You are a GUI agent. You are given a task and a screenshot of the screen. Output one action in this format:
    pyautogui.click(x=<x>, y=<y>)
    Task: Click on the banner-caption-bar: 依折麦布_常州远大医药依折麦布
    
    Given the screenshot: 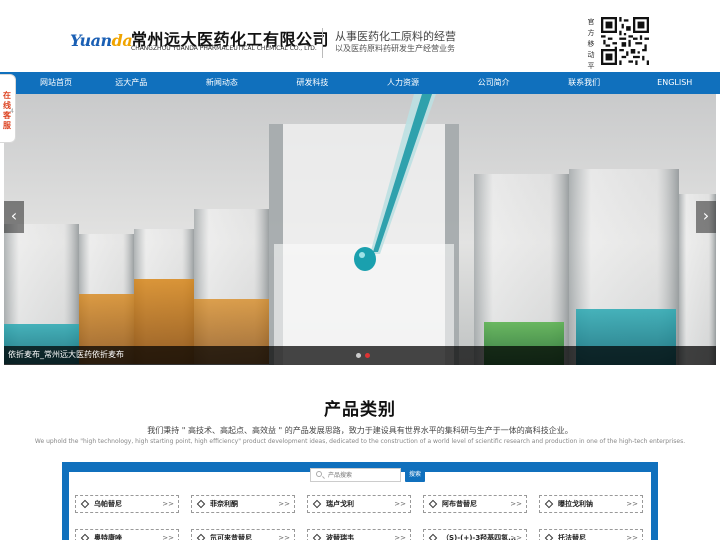 What is the action you would take?
    pyautogui.click(x=360, y=355)
    